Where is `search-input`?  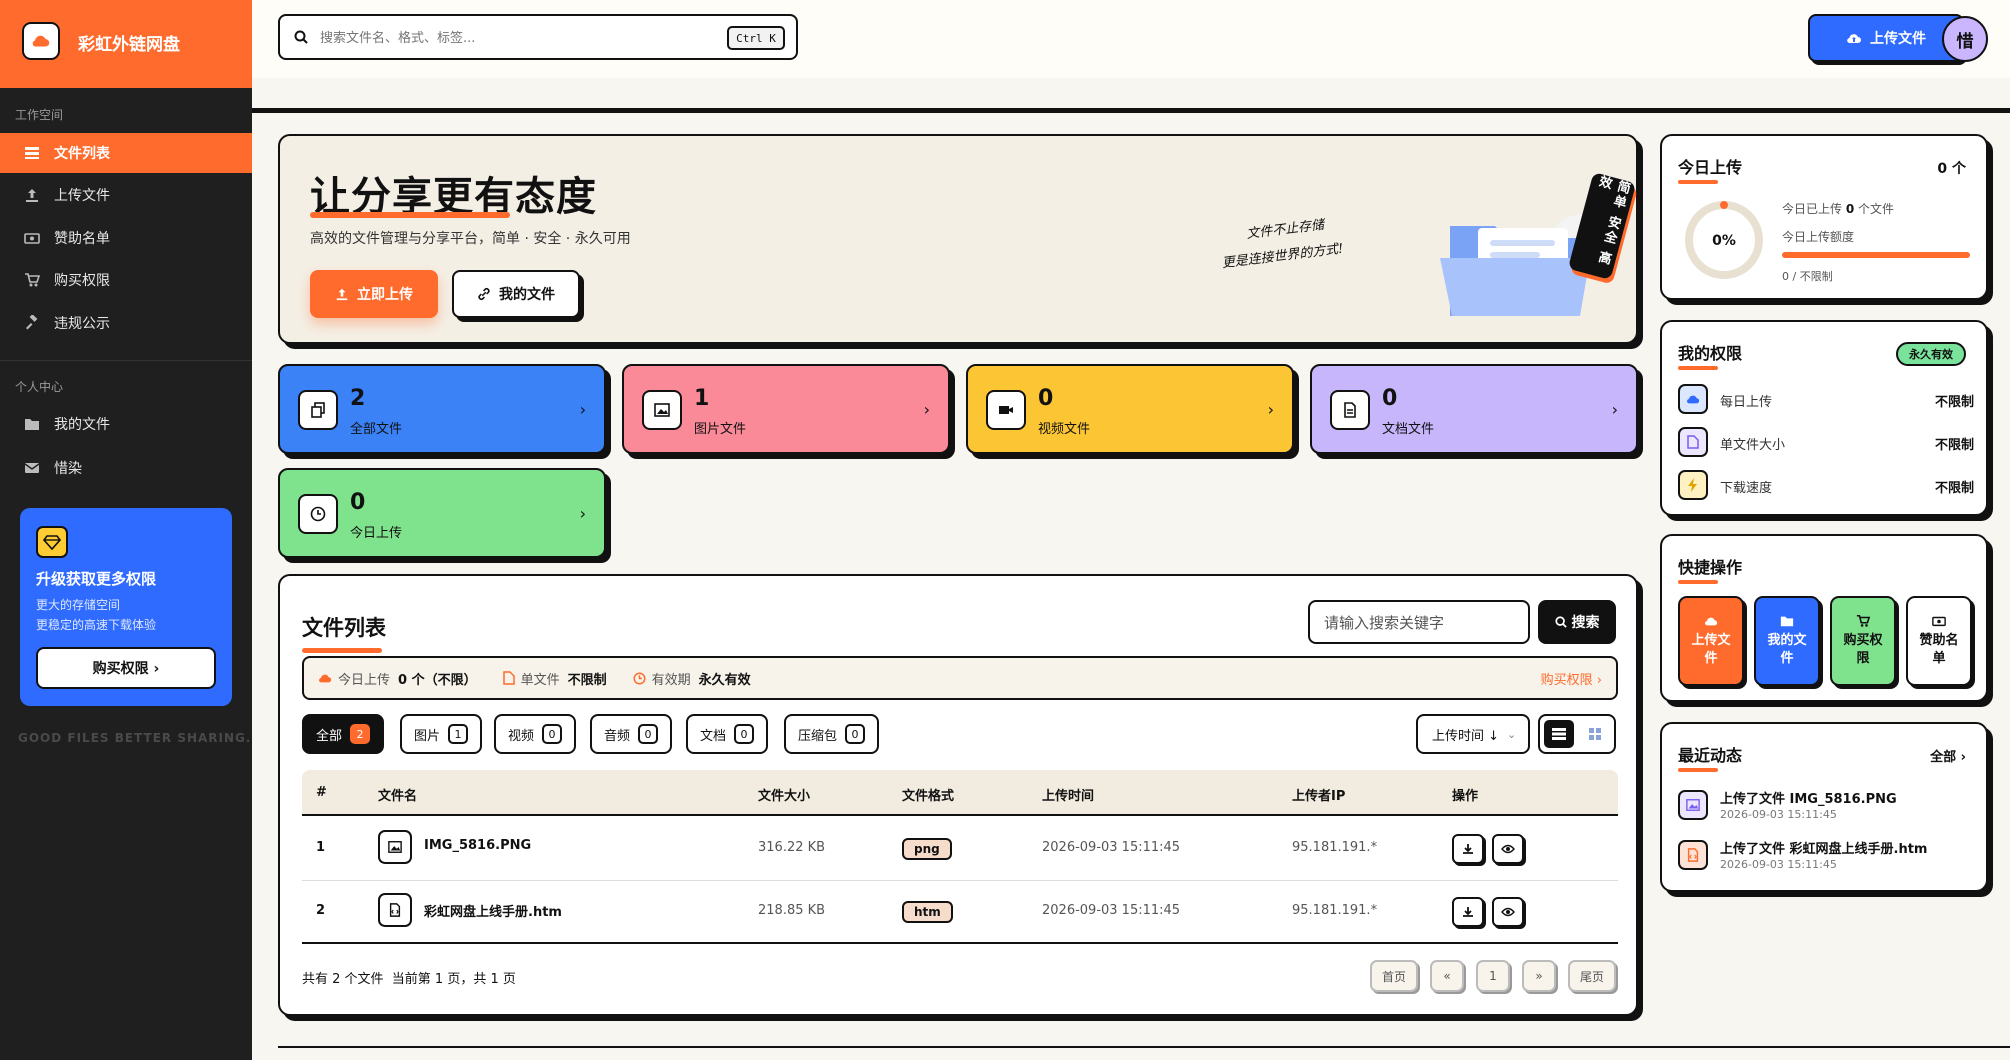
search-input is located at coordinates (510, 38).